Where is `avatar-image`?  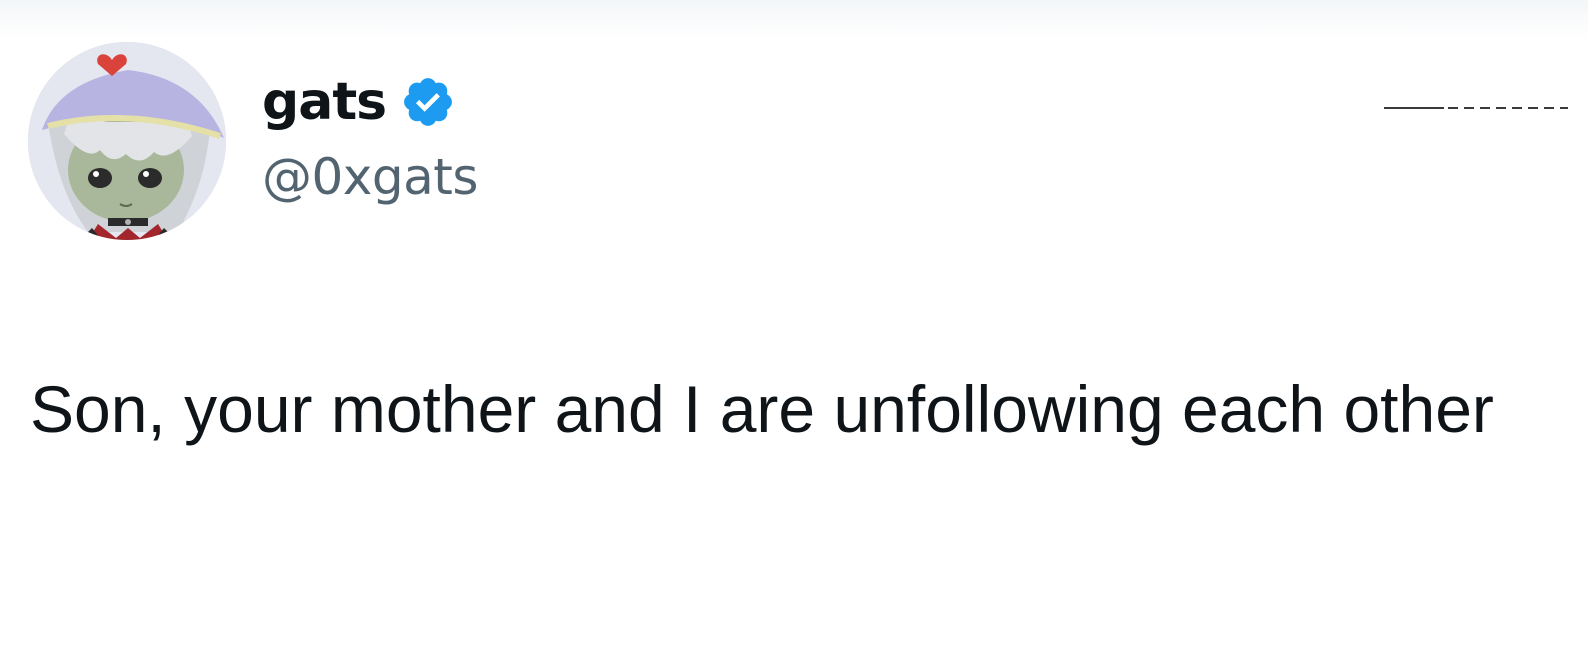
avatar-image is located at coordinates (127, 141).